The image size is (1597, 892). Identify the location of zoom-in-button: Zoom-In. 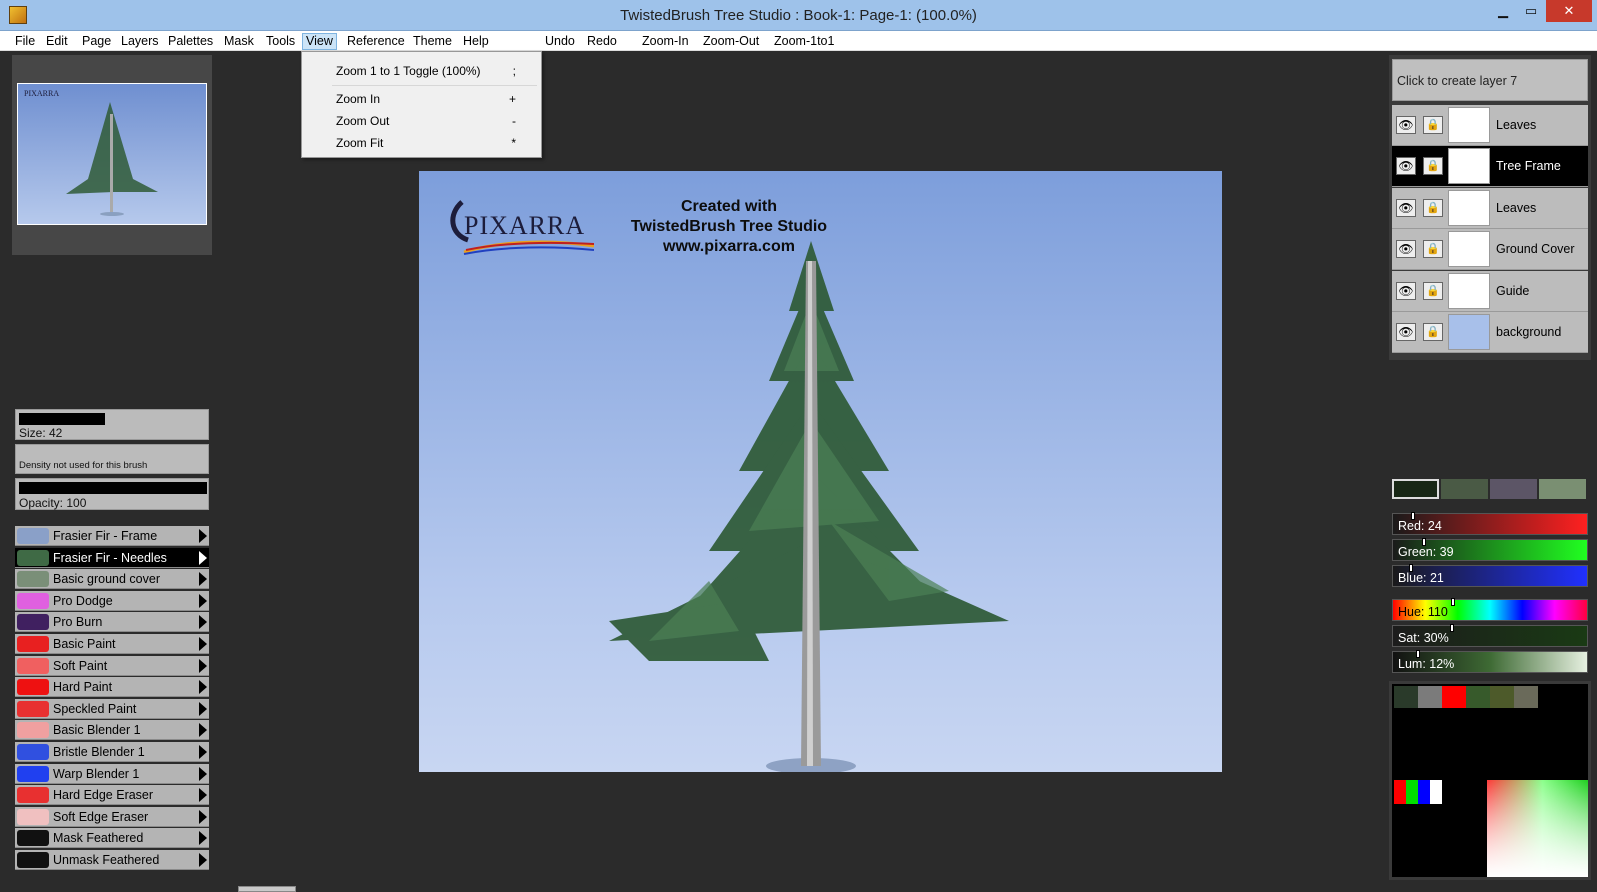
(665, 41).